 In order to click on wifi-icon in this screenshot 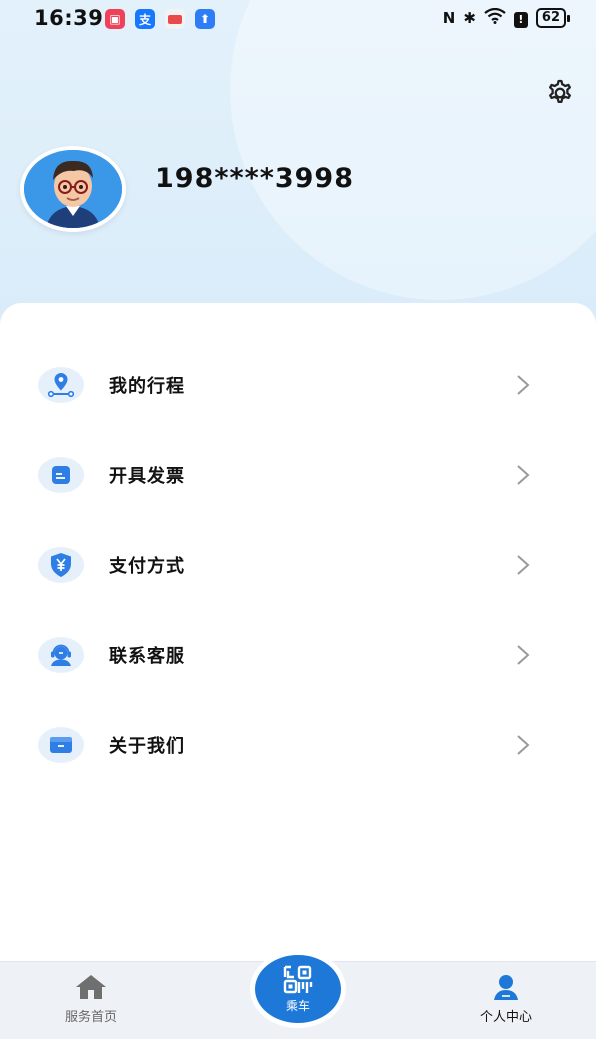, I will do `click(495, 17)`.